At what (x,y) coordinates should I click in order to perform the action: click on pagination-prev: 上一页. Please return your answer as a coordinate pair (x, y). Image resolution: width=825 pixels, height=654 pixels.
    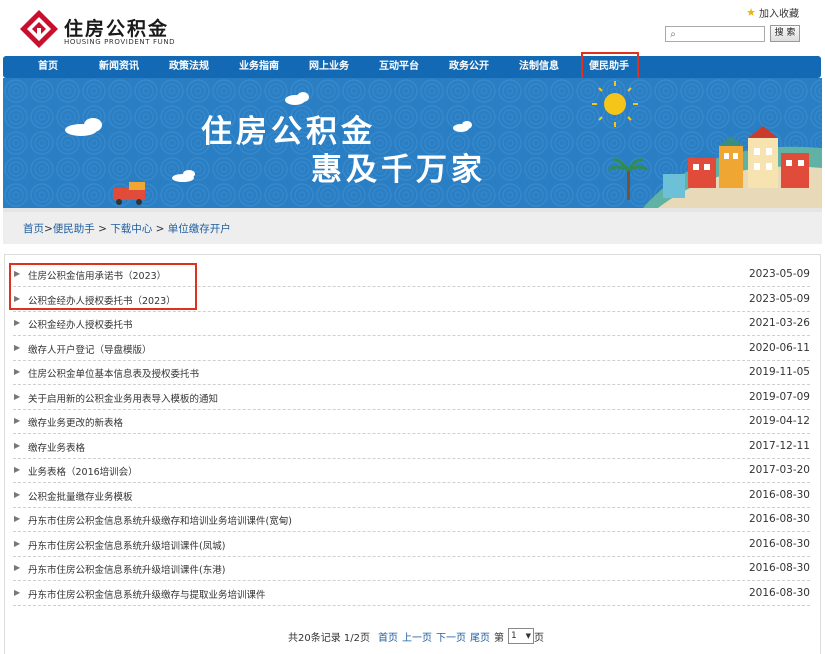
    Looking at the image, I should click on (417, 636).